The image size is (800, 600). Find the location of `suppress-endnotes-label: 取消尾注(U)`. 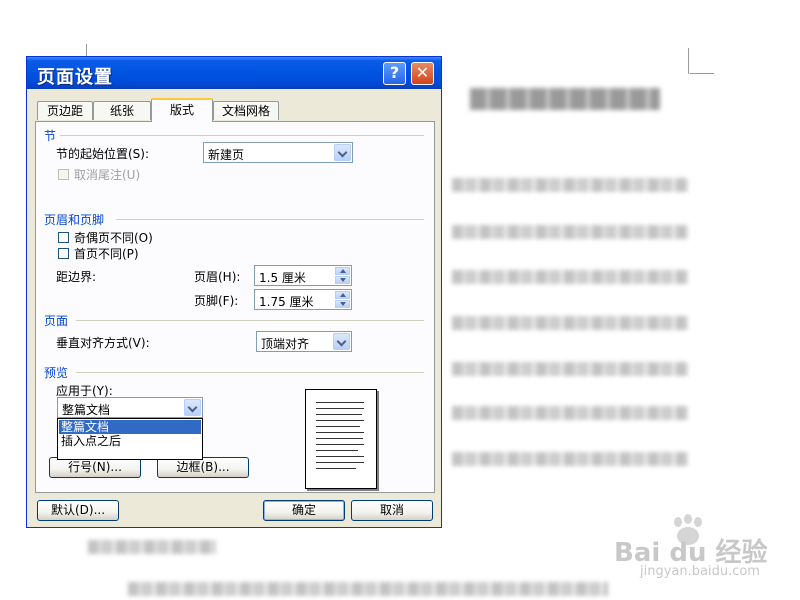

suppress-endnotes-label: 取消尾注(U) is located at coordinates (107, 175).